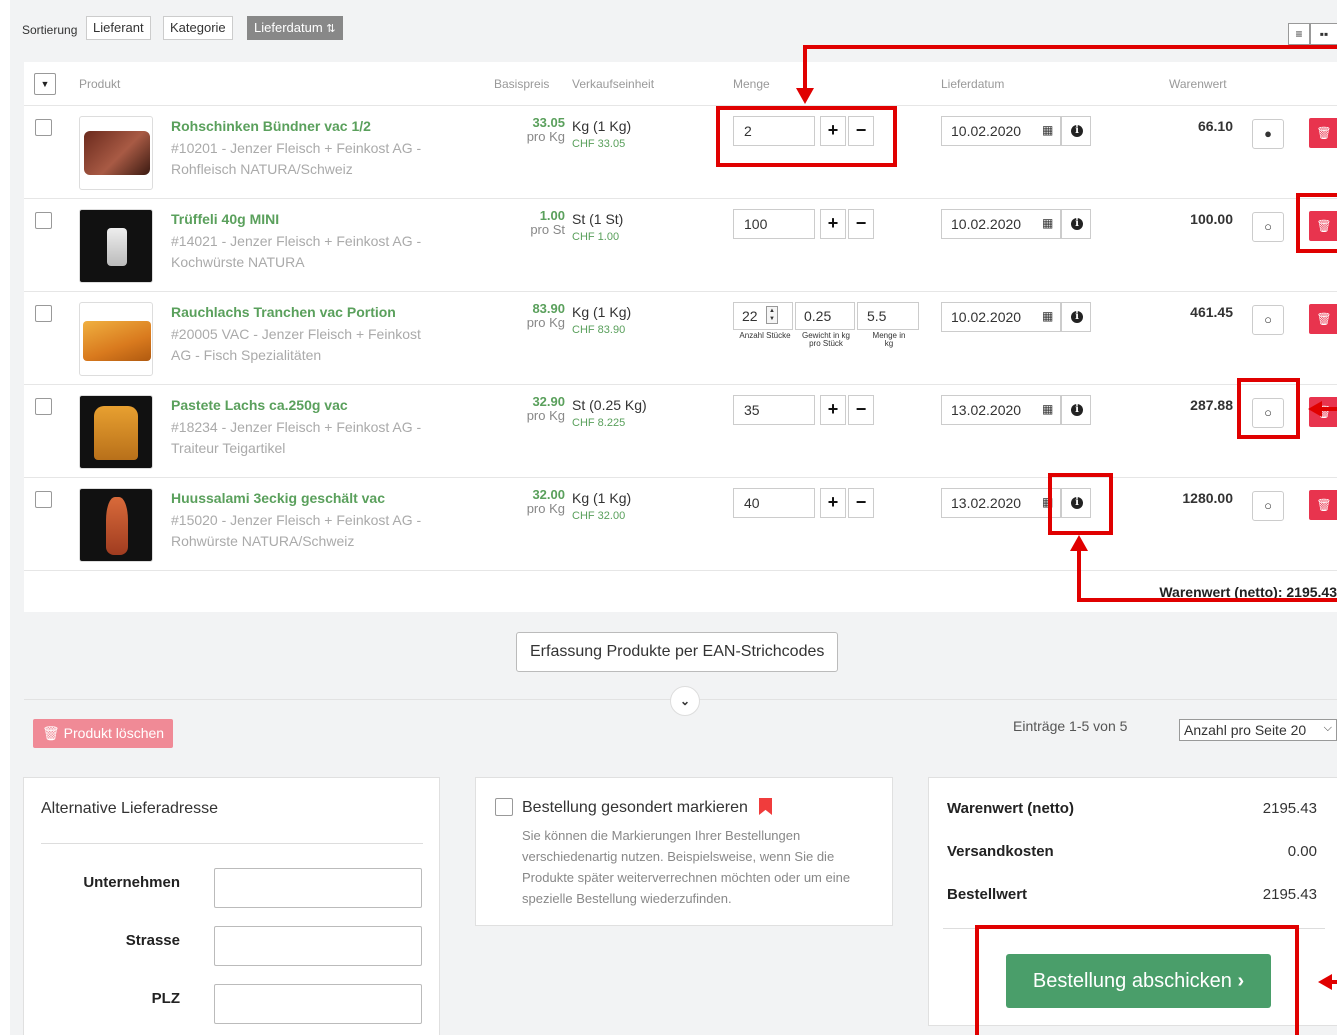 The width and height of the screenshot is (1337, 1035). Describe the element at coordinates (504, 807) in the screenshot. I see `mark-order-checkbox` at that location.